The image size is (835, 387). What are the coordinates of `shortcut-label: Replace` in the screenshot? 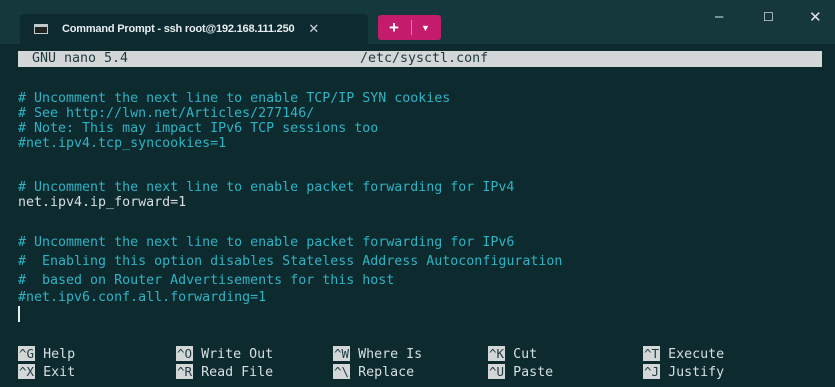 It's located at (386, 372).